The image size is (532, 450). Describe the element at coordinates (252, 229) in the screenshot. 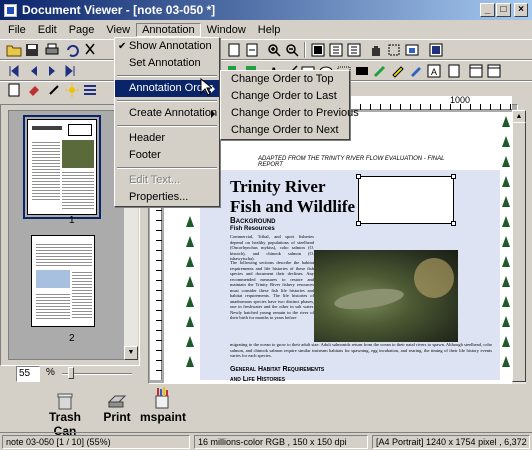

I see `doc-subsection: Fish Resources` at that location.